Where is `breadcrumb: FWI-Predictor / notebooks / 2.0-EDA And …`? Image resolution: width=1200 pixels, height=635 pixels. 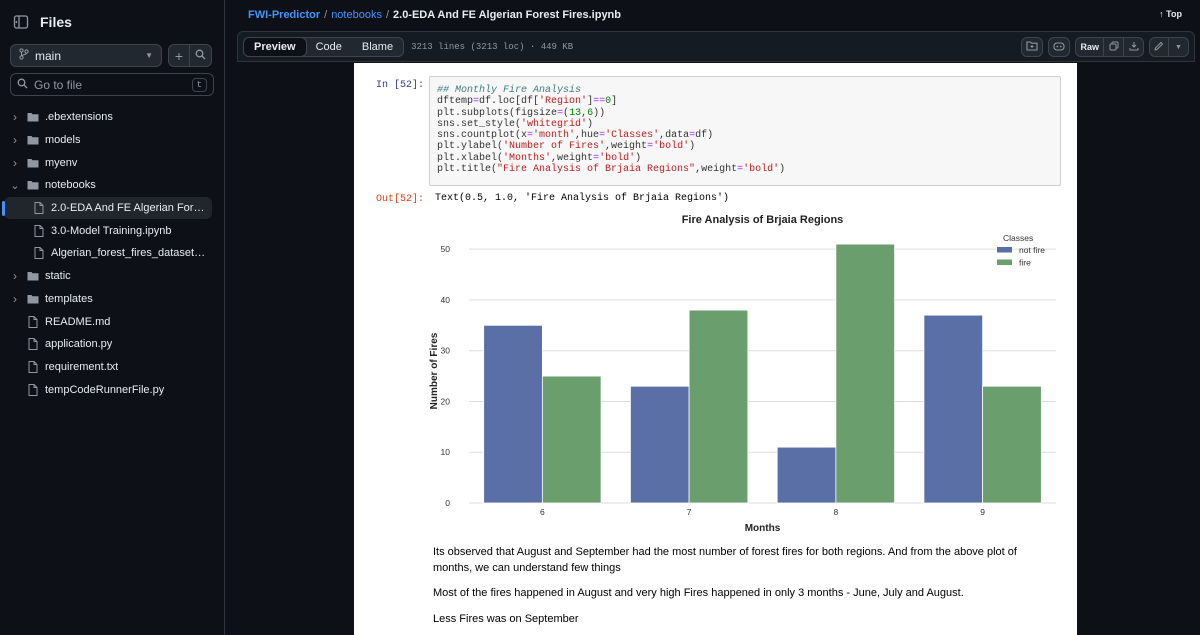
breadcrumb: FWI-Predictor / notebooks / 2.0-EDA And … is located at coordinates (718, 15).